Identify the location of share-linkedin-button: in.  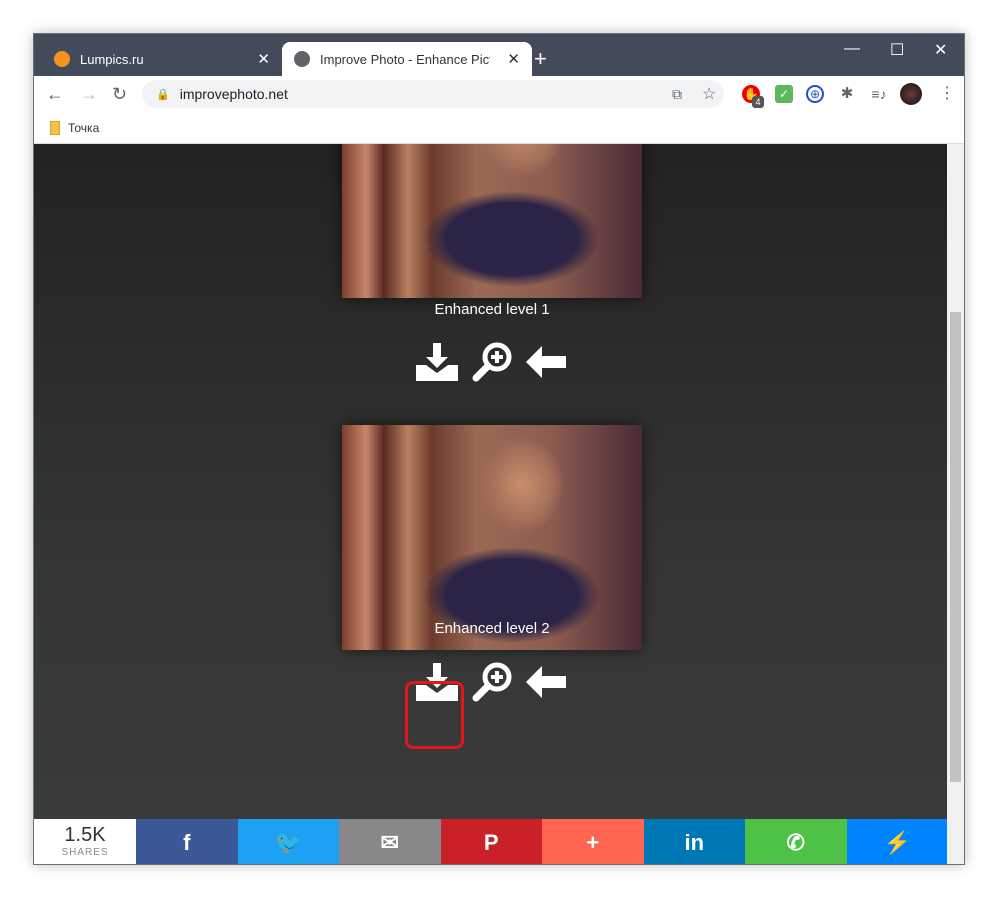
(694, 841).